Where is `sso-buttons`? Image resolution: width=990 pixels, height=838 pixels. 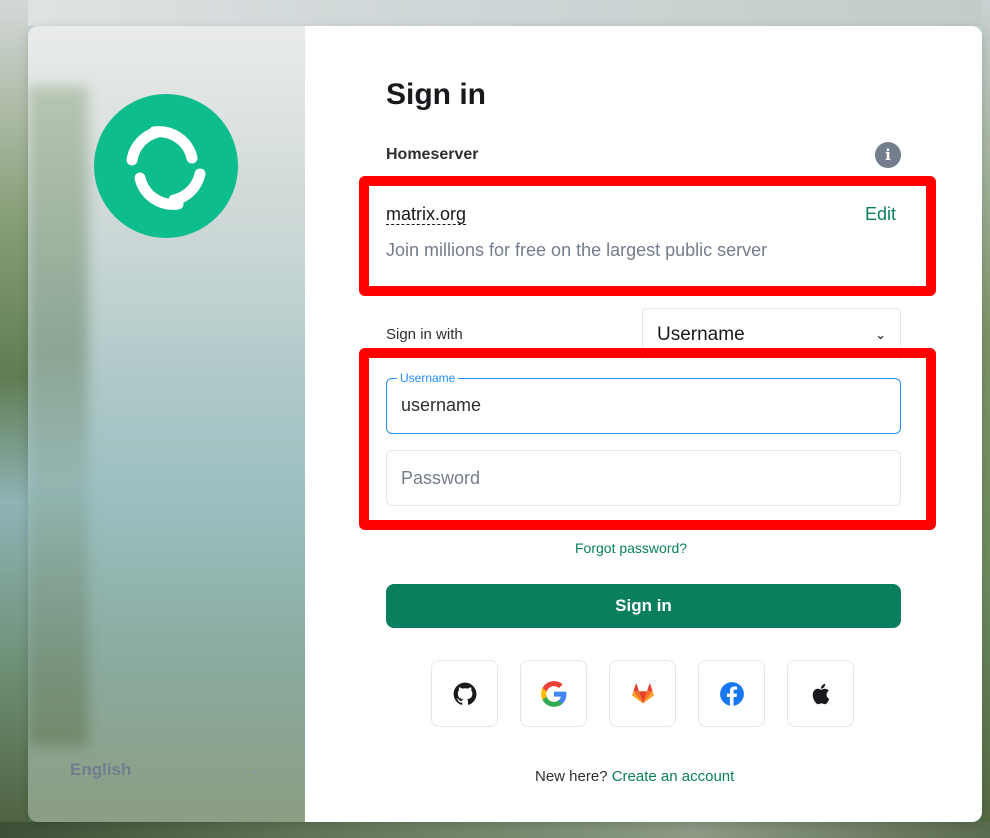
sso-buttons is located at coordinates (642, 693).